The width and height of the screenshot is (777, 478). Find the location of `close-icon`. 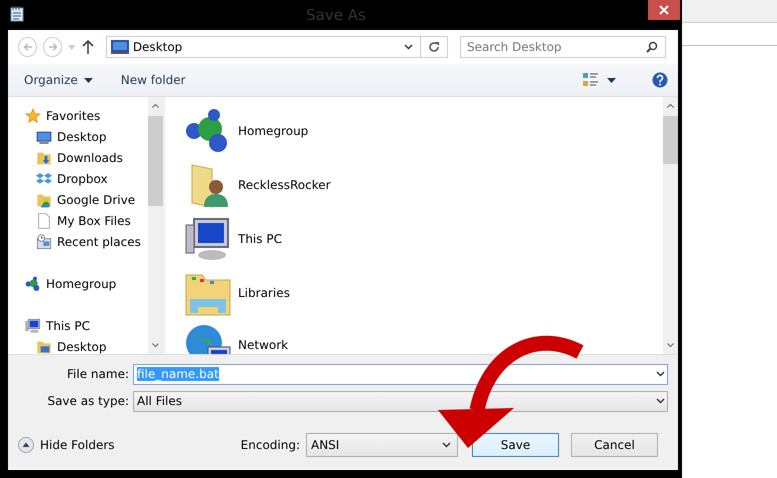

close-icon is located at coordinates (664, 10).